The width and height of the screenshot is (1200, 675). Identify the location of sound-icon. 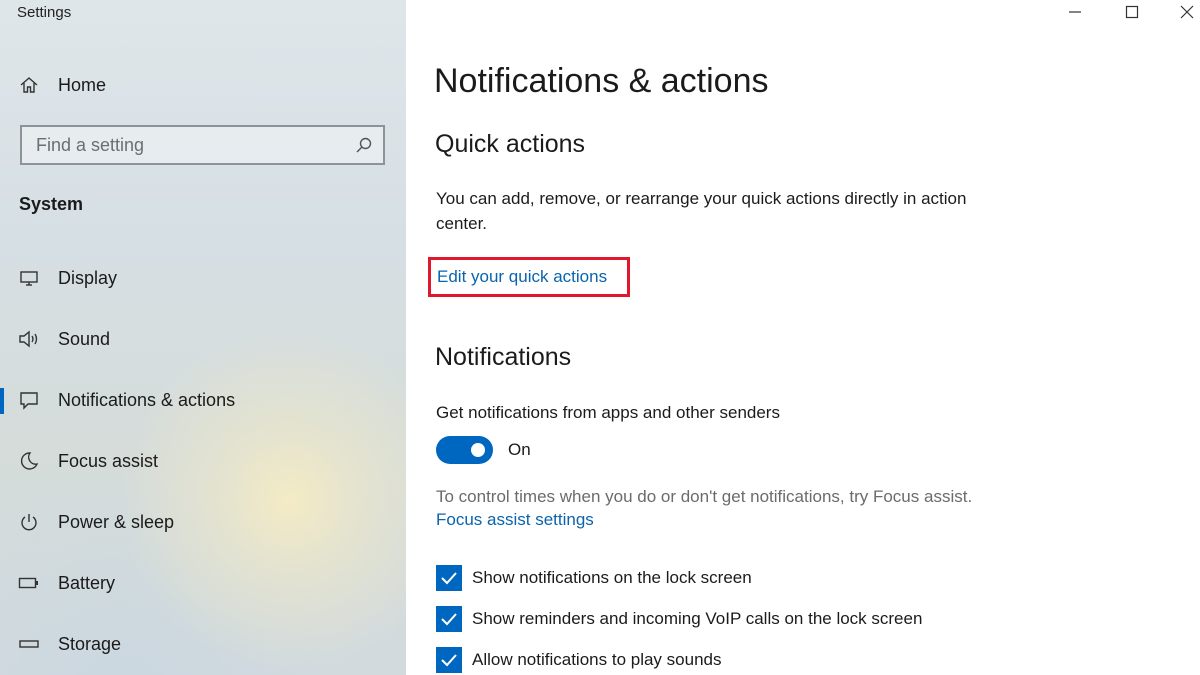
(29, 339).